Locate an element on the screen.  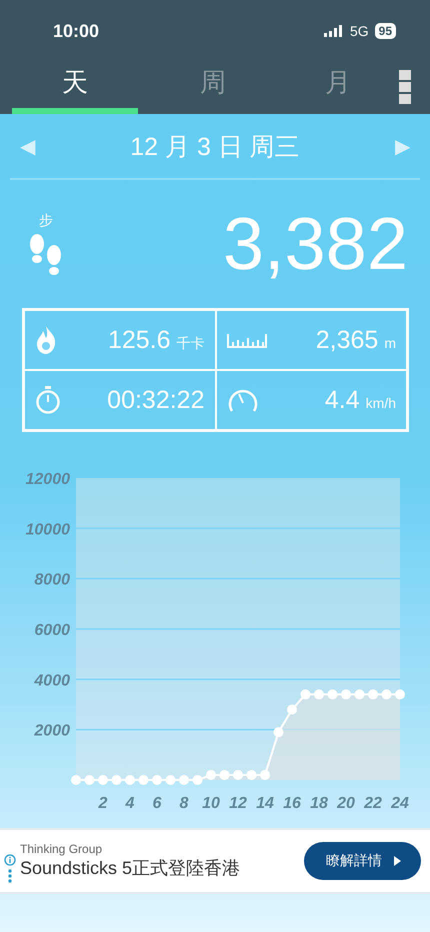
y-tick-label: 8000 is located at coordinates (52, 580).